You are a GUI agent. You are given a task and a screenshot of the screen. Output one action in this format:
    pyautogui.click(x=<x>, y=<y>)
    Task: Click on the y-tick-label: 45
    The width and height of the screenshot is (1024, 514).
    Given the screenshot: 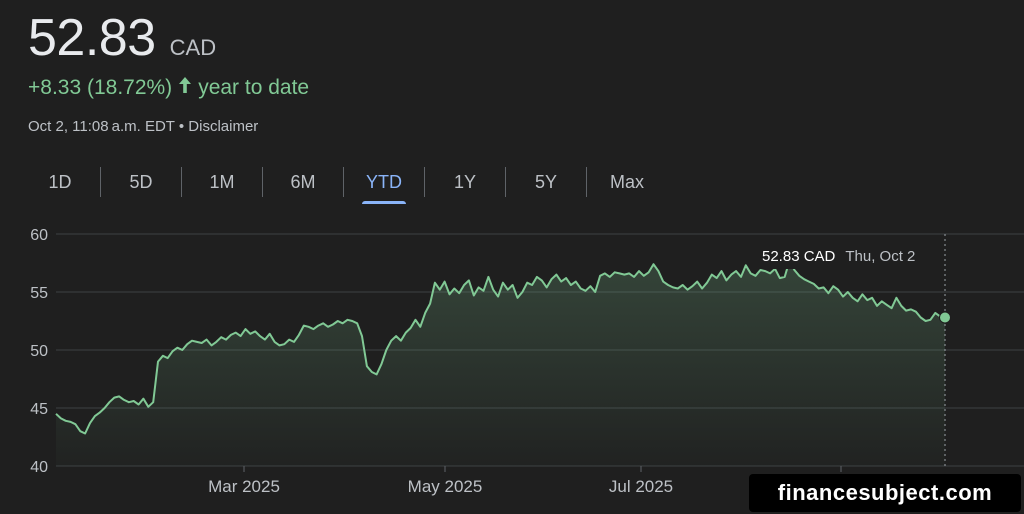 What is the action you would take?
    pyautogui.click(x=39, y=409)
    